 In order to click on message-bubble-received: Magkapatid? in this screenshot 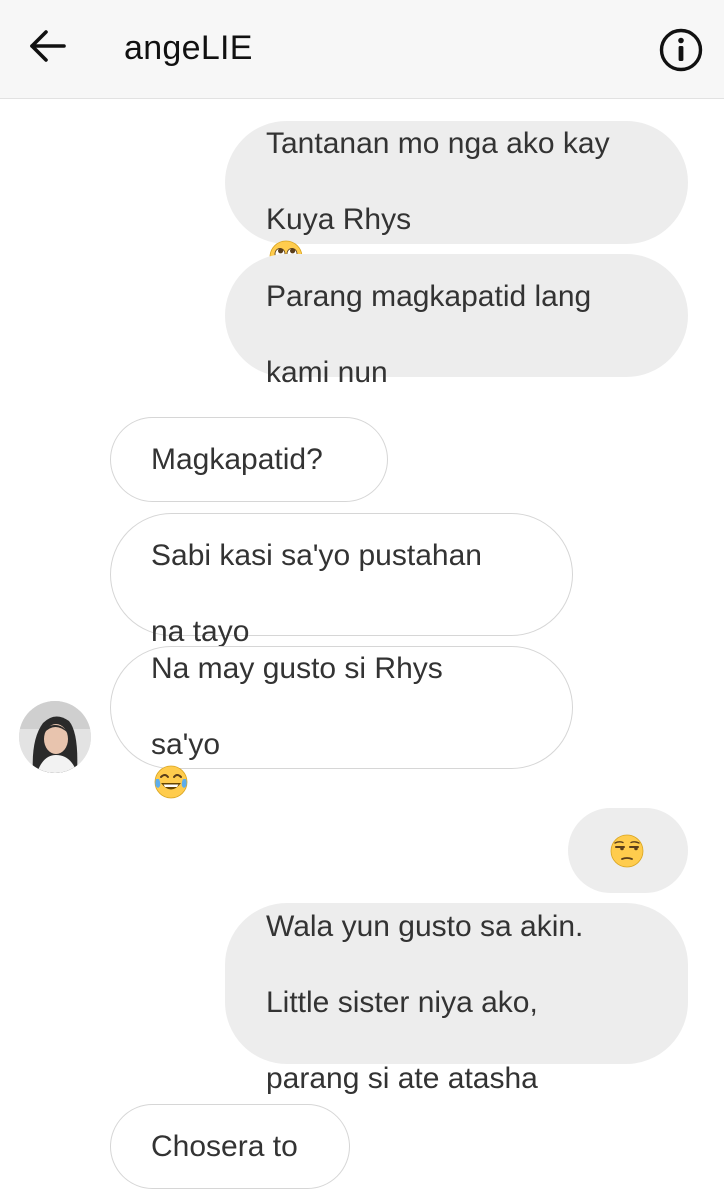, I will do `click(249, 459)`.